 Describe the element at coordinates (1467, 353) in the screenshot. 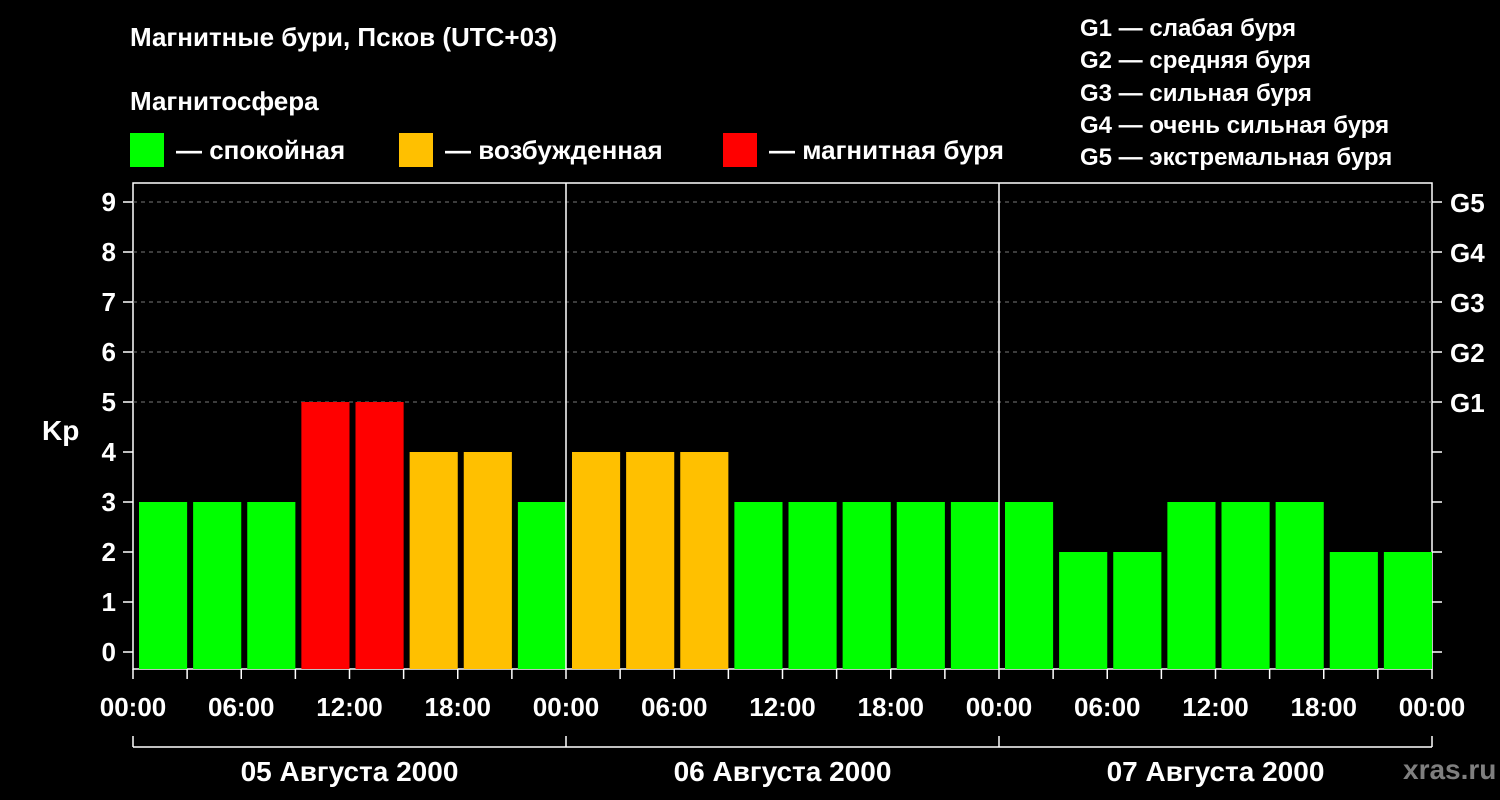

I see `g-scale-label: G2` at that location.